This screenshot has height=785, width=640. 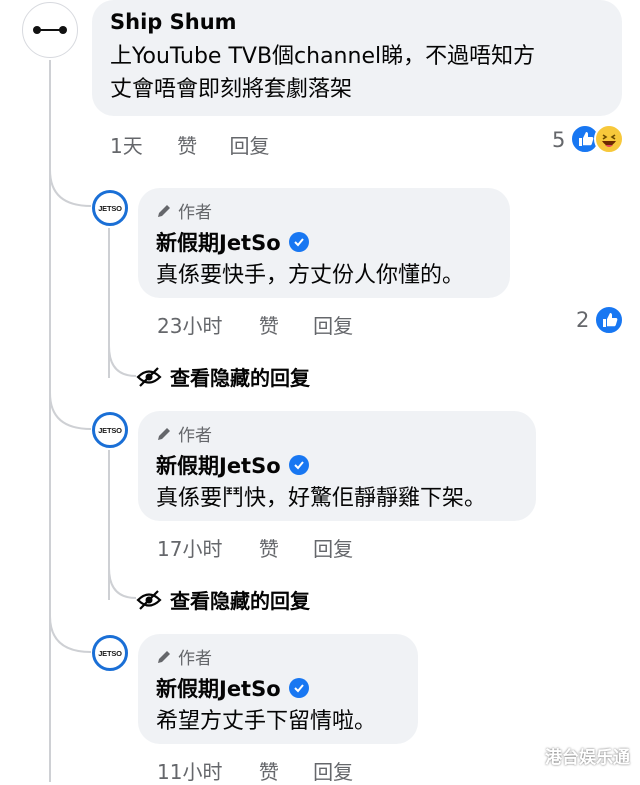 I want to click on comment-actions: 1天 赞 回复, so click(x=189, y=144).